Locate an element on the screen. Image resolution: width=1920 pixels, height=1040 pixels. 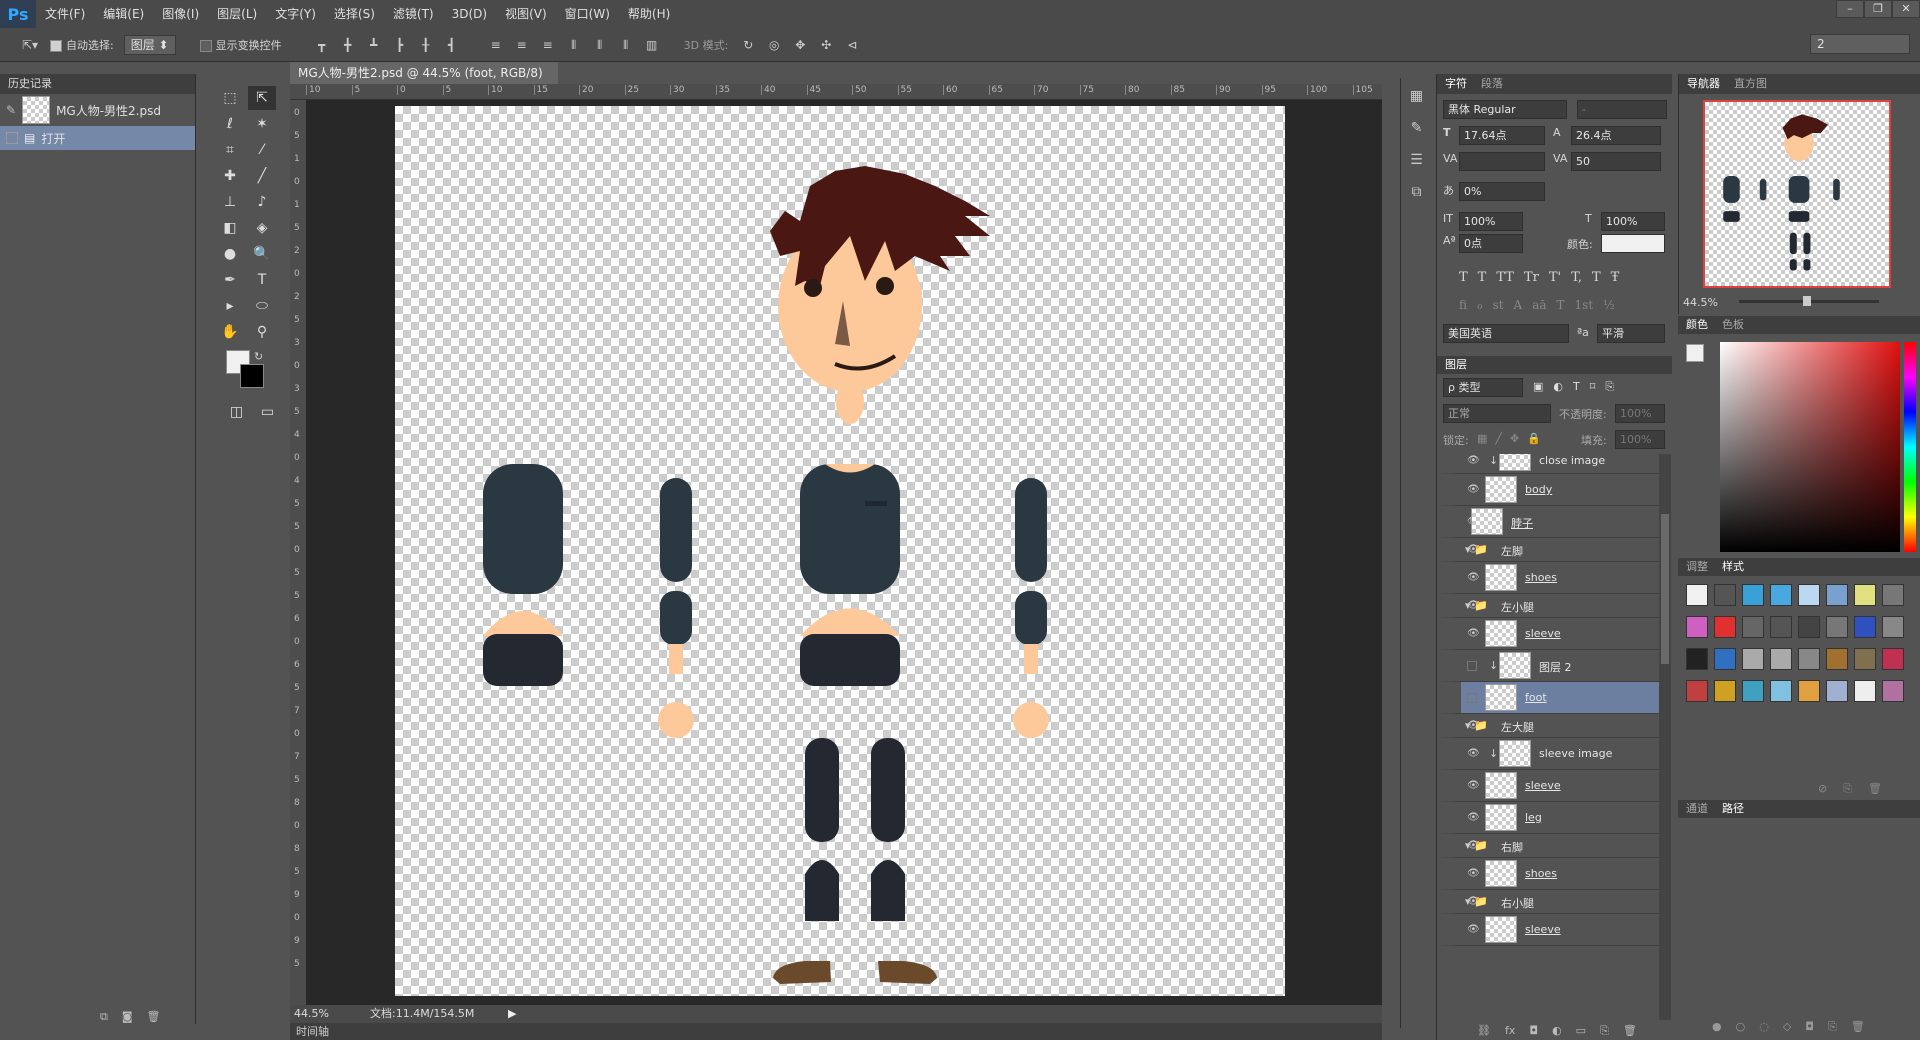
filter-type-icon: T is located at coordinates (1576, 387).